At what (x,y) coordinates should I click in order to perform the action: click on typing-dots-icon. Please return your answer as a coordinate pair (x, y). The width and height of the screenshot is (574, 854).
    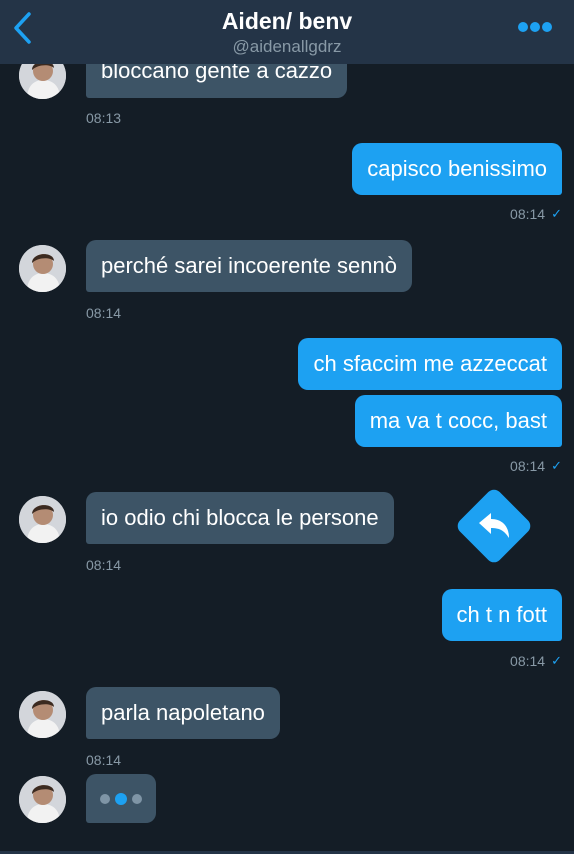
    Looking at the image, I should click on (121, 798).